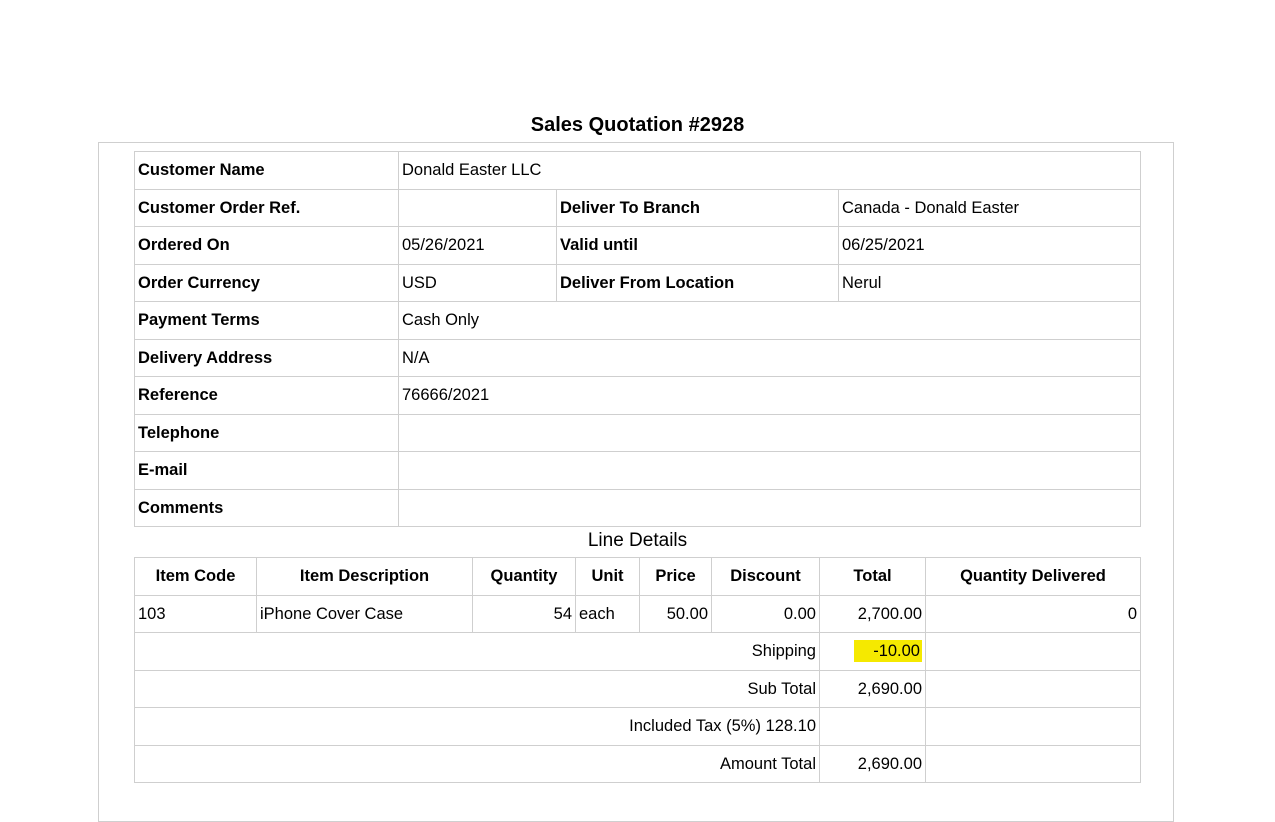 The image size is (1275, 822). I want to click on email-value, so click(769, 470).